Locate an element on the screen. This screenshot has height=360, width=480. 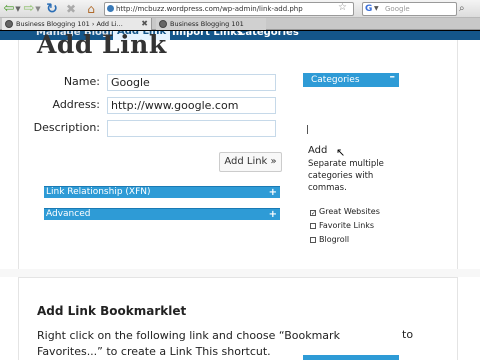
site-favicon-icon is located at coordinates (110, 8).